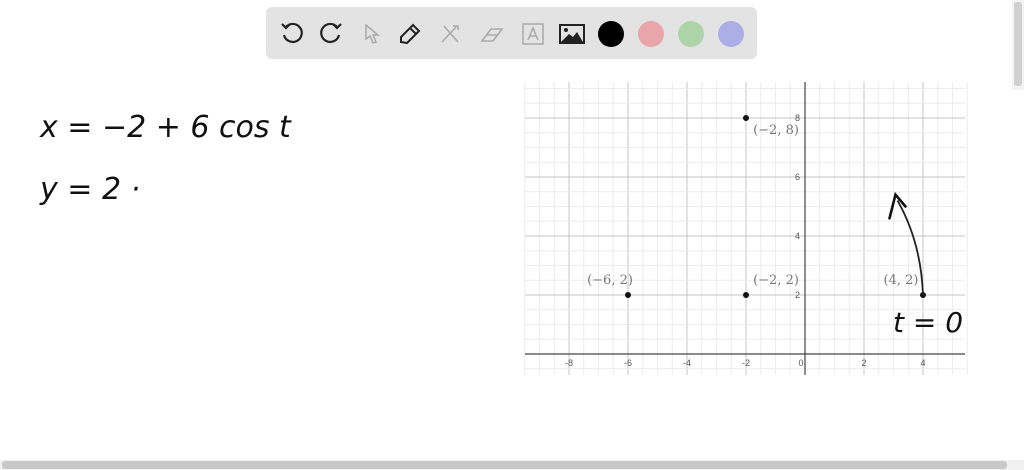 The height and width of the screenshot is (470, 1024). What do you see at coordinates (569, 363) in the screenshot?
I see `x-tick-label: -8` at bounding box center [569, 363].